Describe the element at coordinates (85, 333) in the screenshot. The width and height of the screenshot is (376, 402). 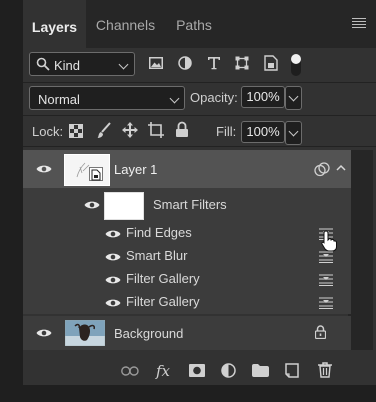
I see `background-thumbnail` at that location.